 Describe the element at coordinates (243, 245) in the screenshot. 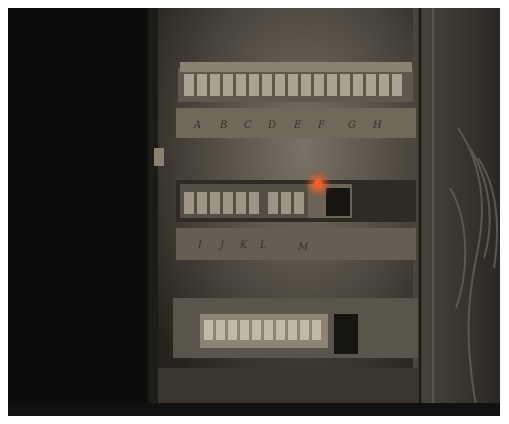

I see `label-k: K` at that location.